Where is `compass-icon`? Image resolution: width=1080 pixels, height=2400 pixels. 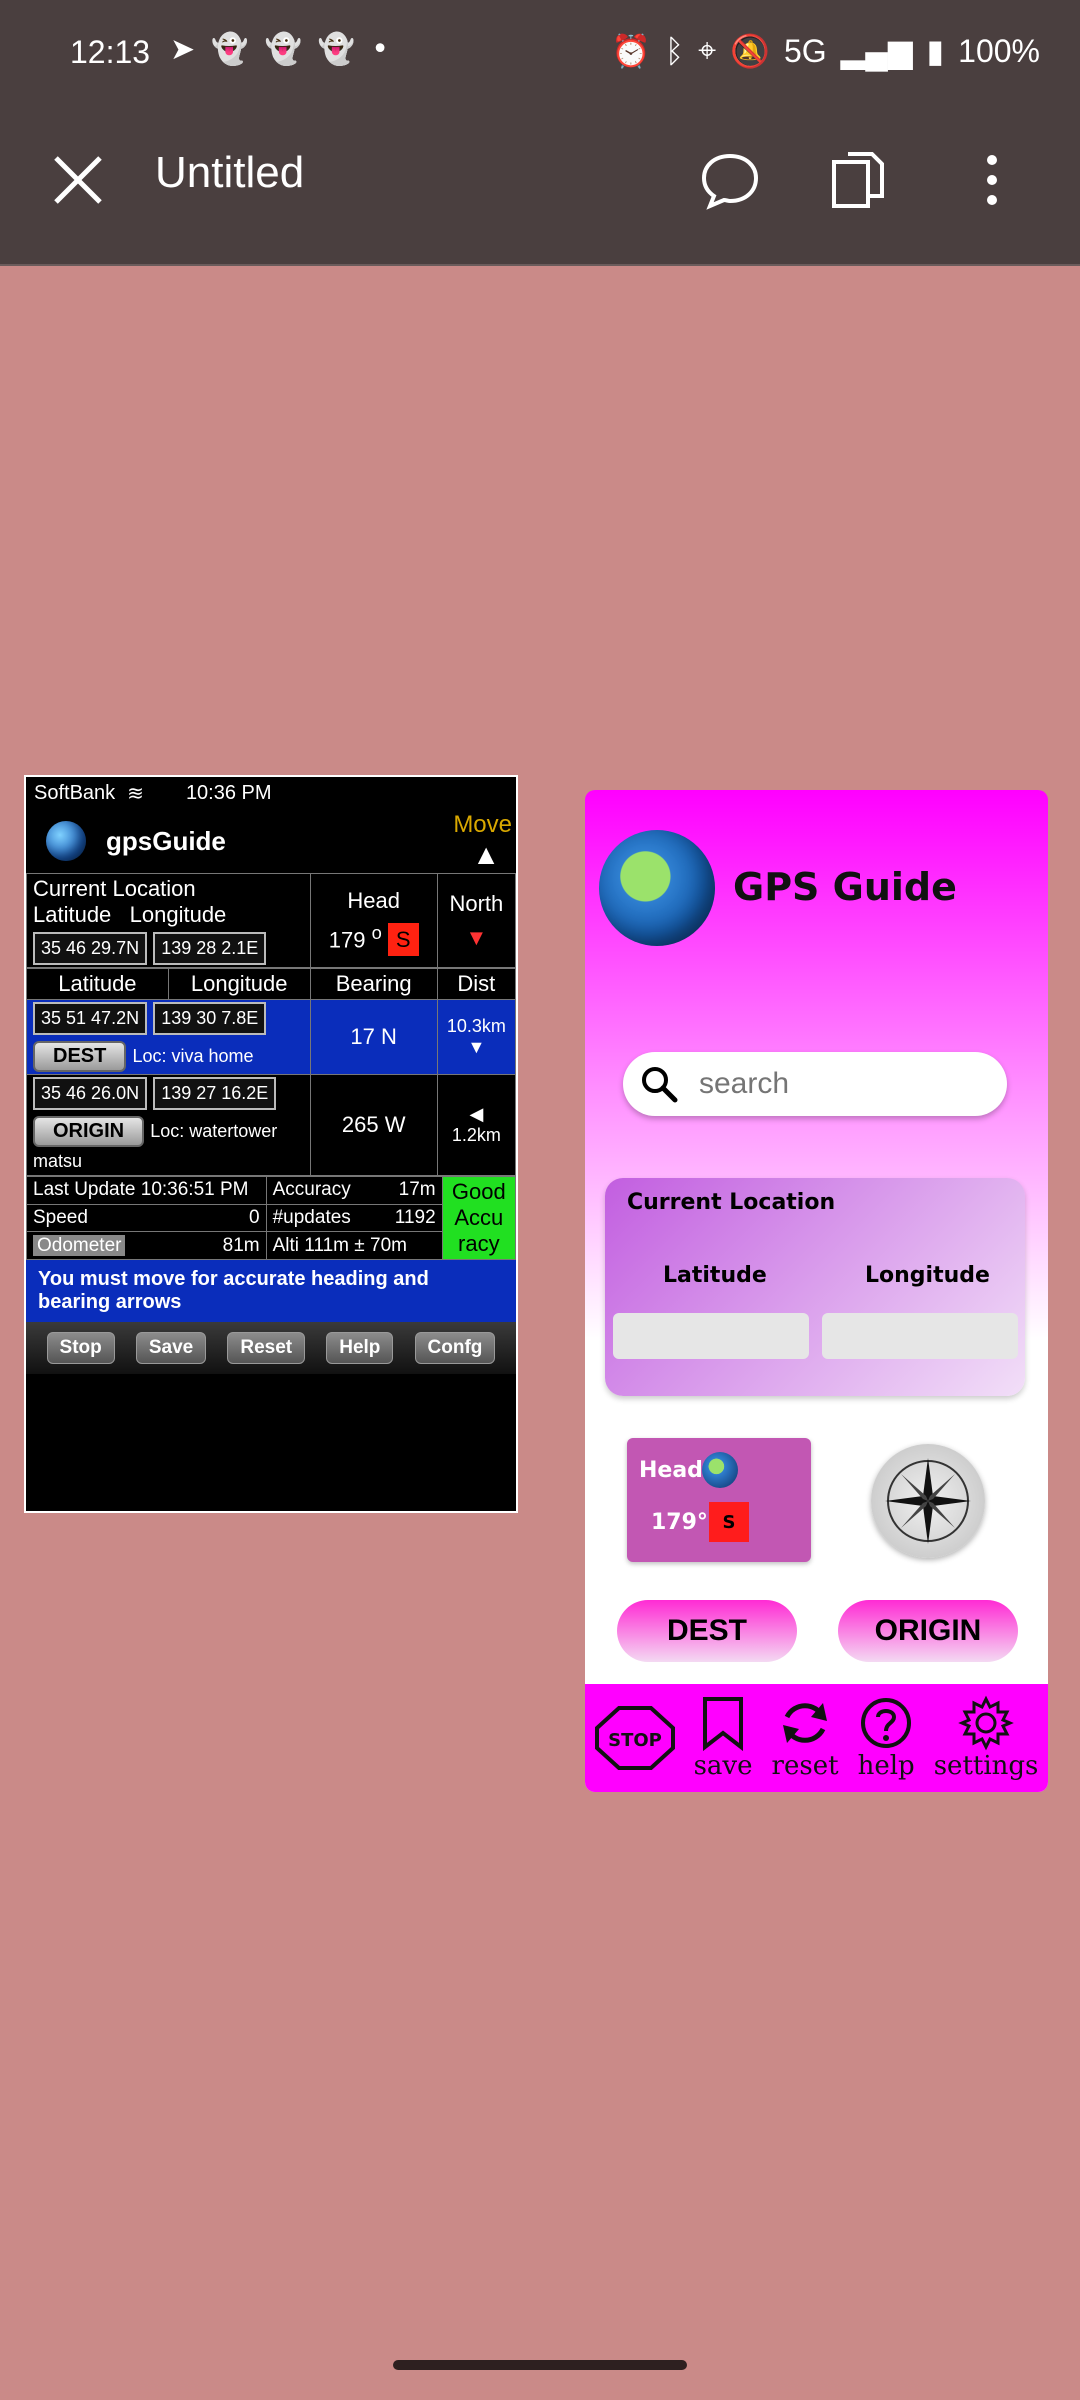 compass-icon is located at coordinates (928, 1501).